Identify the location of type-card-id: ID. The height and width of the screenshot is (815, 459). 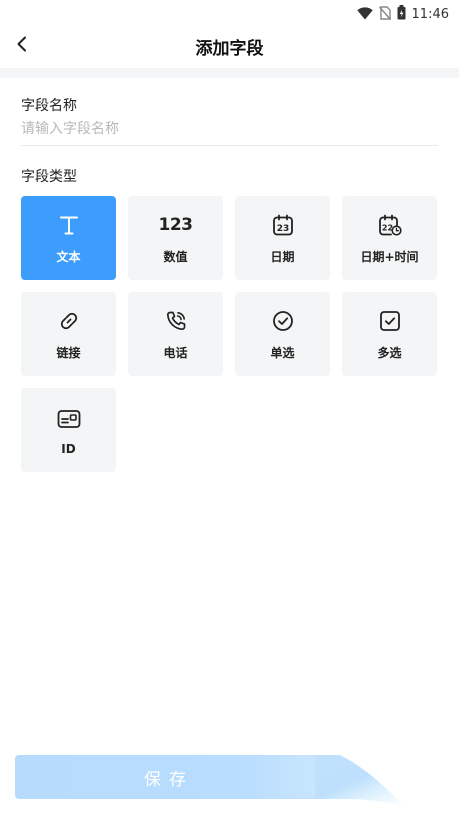
(68, 430).